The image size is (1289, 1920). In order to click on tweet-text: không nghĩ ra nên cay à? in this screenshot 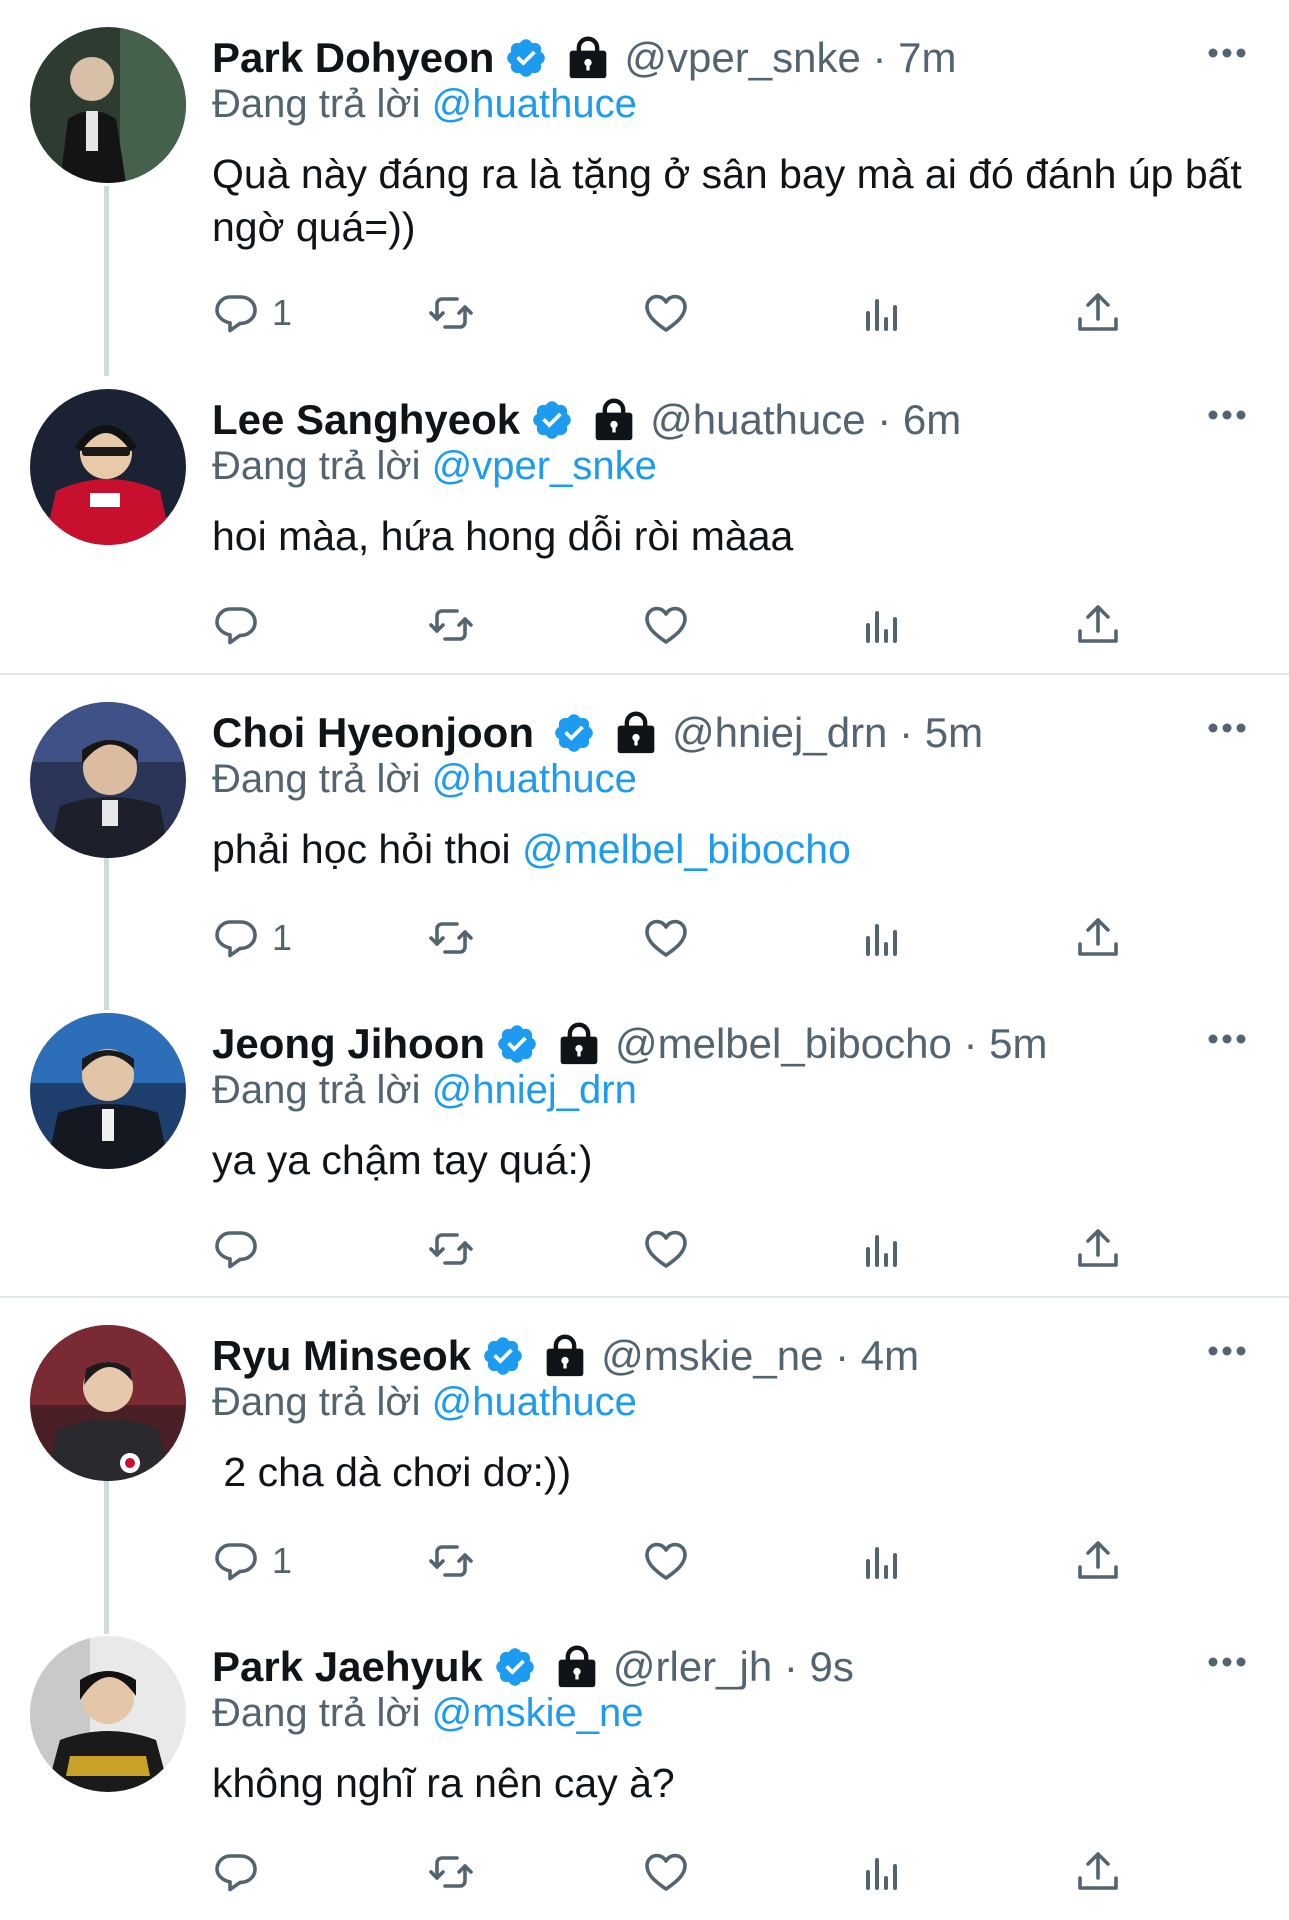, I will do `click(443, 1783)`.